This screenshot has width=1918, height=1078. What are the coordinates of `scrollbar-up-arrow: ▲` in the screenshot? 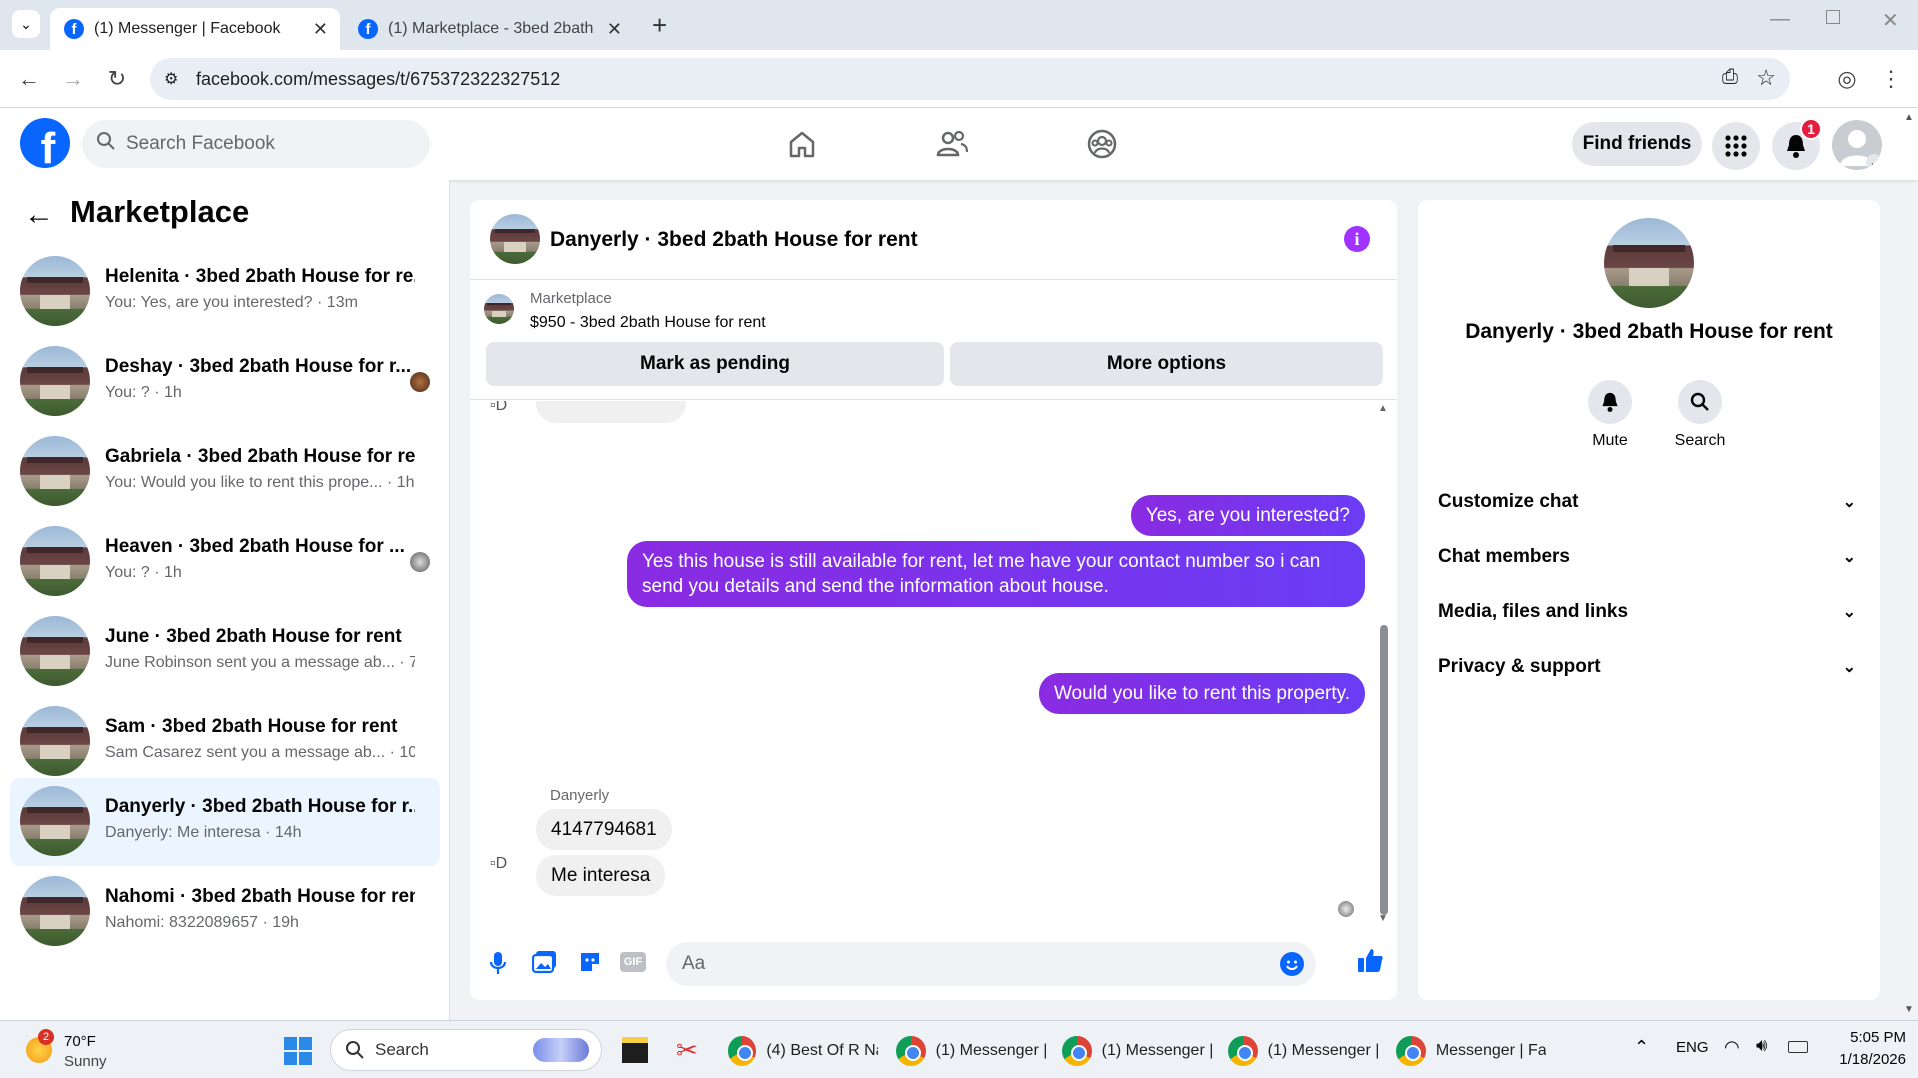 It's located at (1383, 408).